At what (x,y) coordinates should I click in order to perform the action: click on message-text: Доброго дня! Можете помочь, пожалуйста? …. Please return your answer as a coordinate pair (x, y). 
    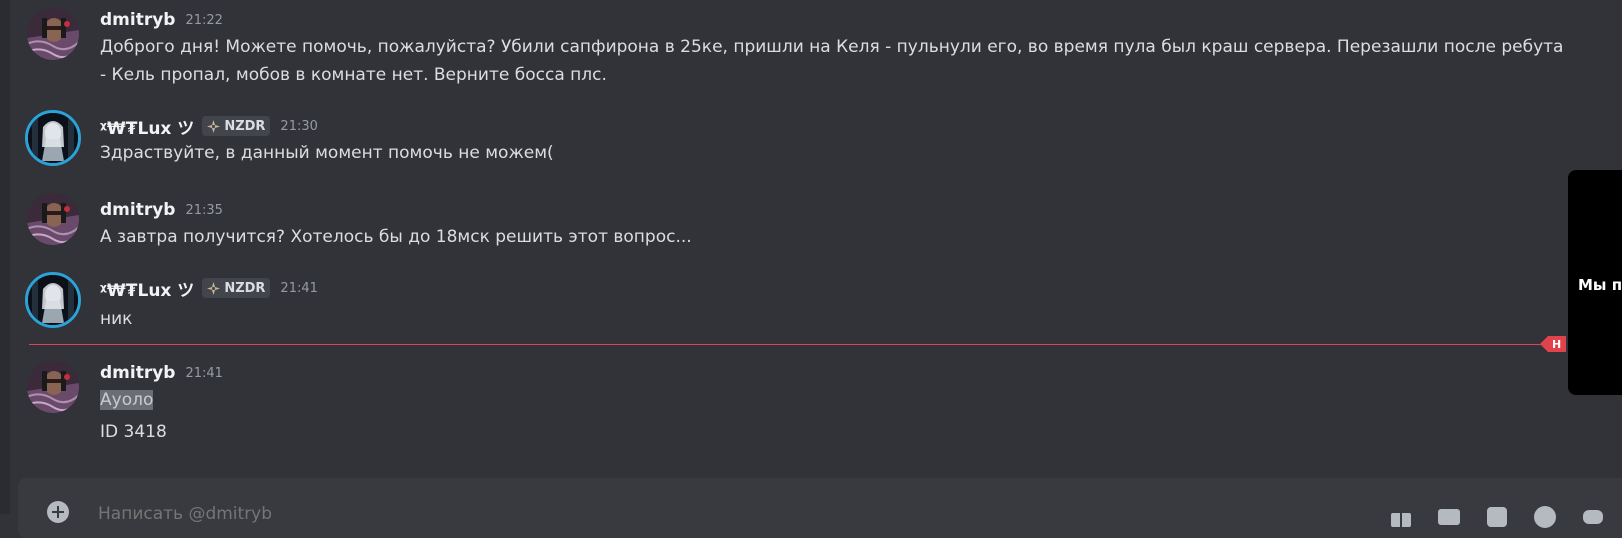
    Looking at the image, I should click on (834, 61).